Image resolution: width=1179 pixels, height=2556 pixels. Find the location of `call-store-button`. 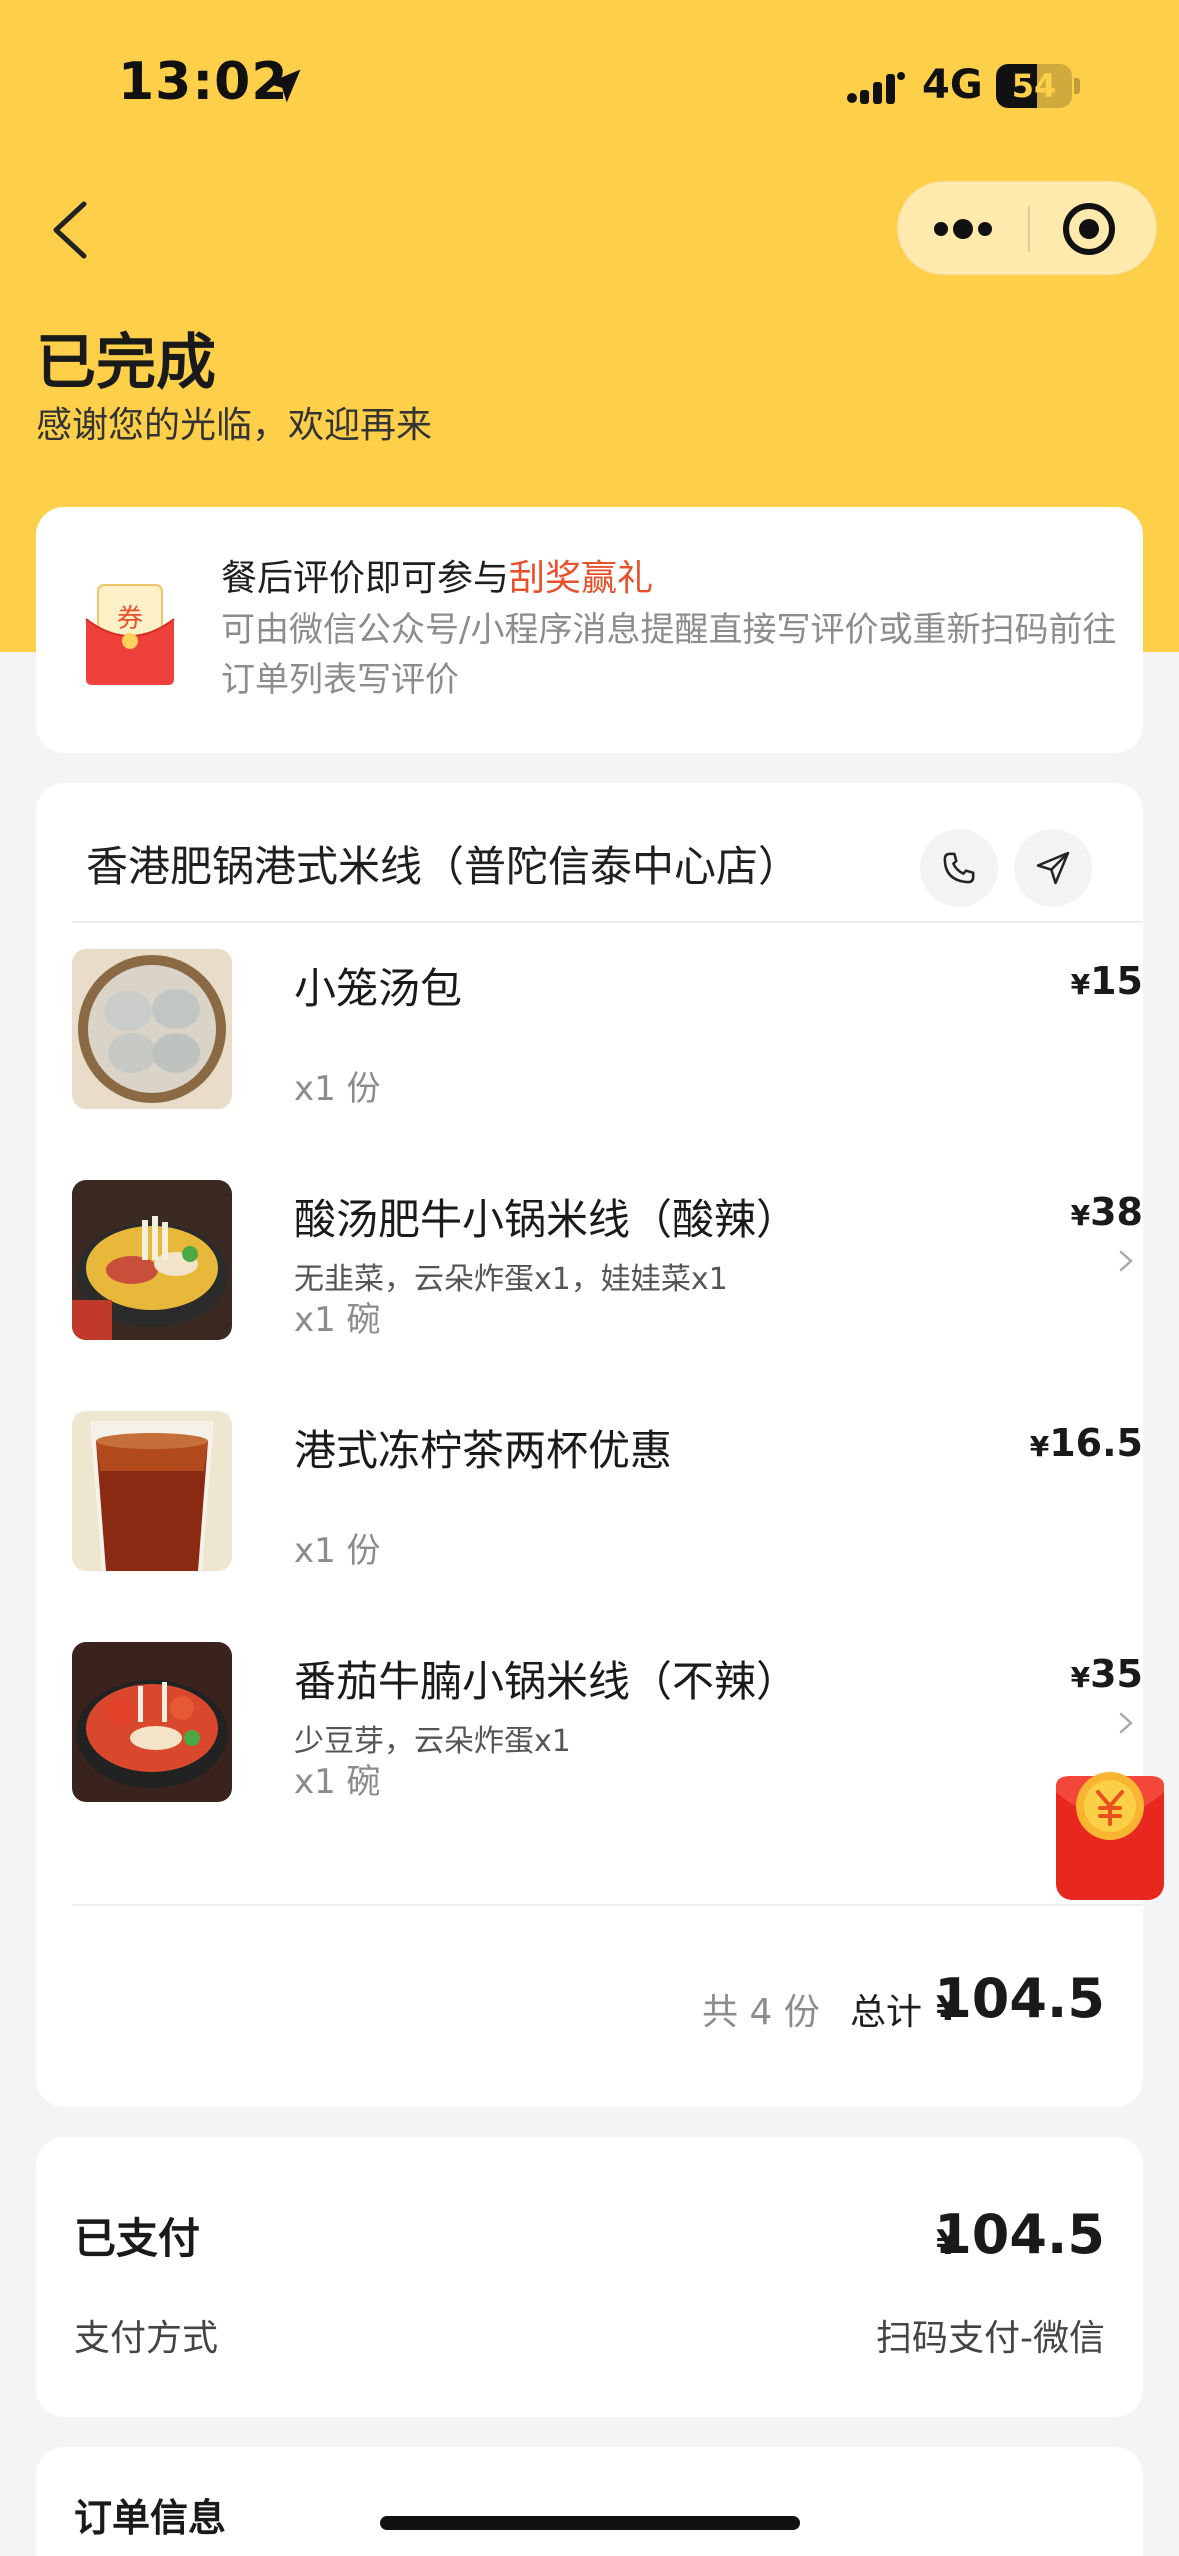

call-store-button is located at coordinates (959, 868).